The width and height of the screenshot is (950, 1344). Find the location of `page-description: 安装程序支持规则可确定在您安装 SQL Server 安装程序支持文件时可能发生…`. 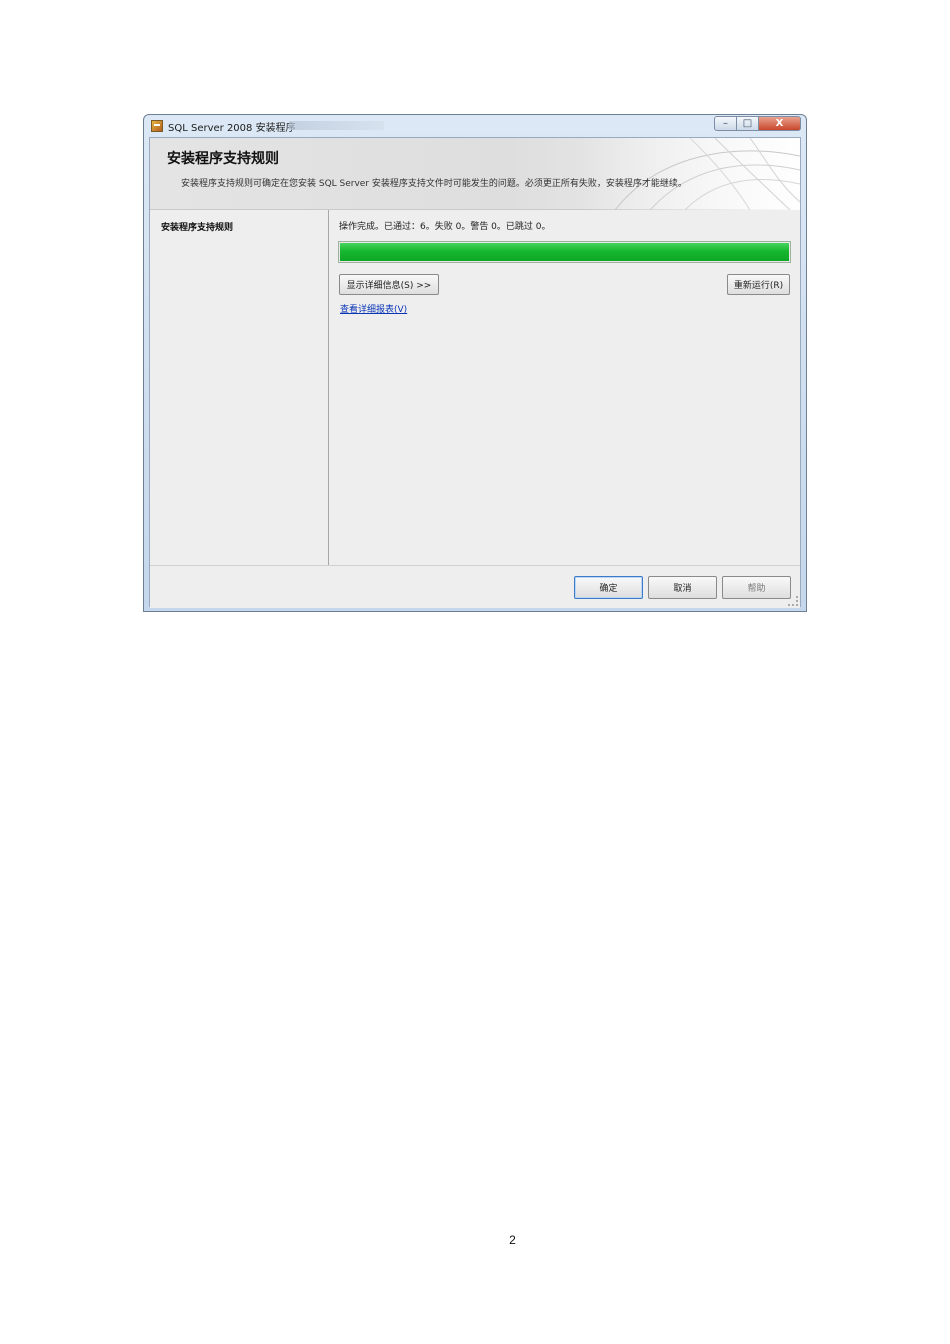

page-description: 安装程序支持规则可确定在您安装 SQL Server 安装程序支持文件时可能发生… is located at coordinates (434, 184).